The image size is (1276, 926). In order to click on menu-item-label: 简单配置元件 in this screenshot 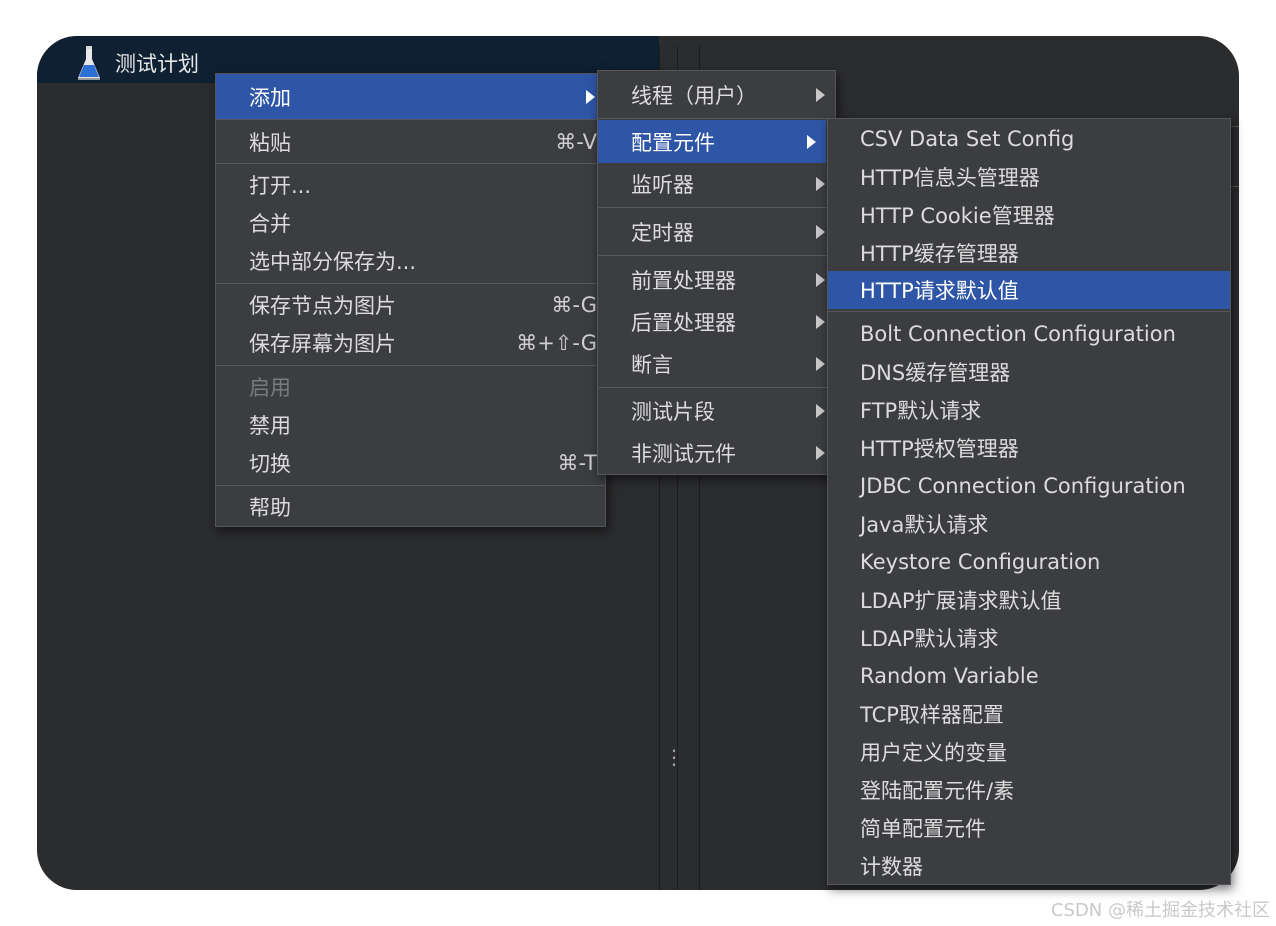, I will do `click(923, 829)`.